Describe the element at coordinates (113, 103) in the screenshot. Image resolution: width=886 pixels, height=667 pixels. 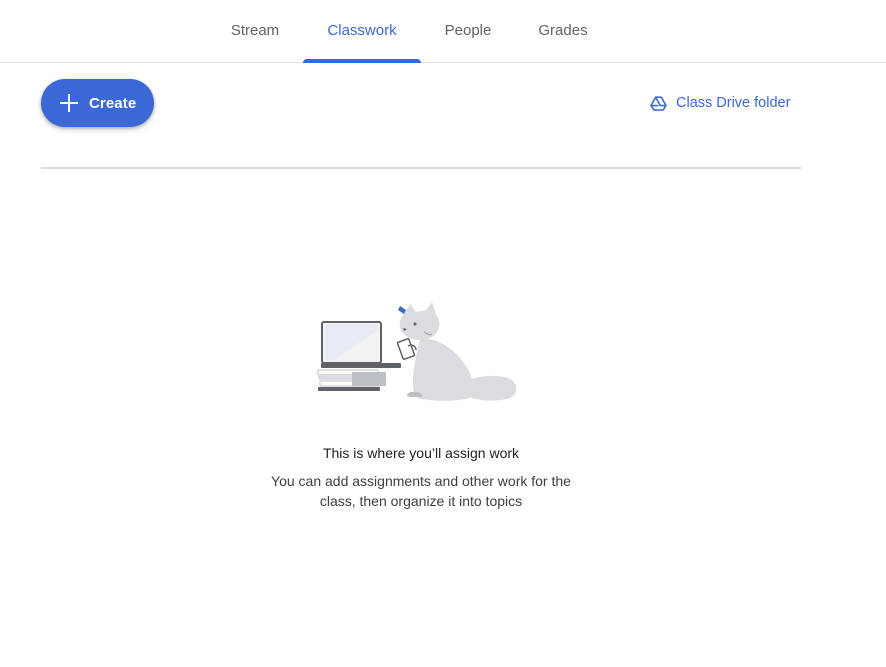
I see `create-button-label: Create` at that location.